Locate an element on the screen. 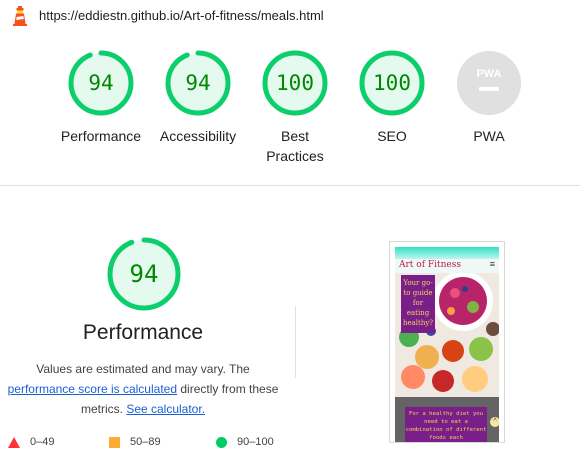  performance-score: 94 is located at coordinates (144, 274).